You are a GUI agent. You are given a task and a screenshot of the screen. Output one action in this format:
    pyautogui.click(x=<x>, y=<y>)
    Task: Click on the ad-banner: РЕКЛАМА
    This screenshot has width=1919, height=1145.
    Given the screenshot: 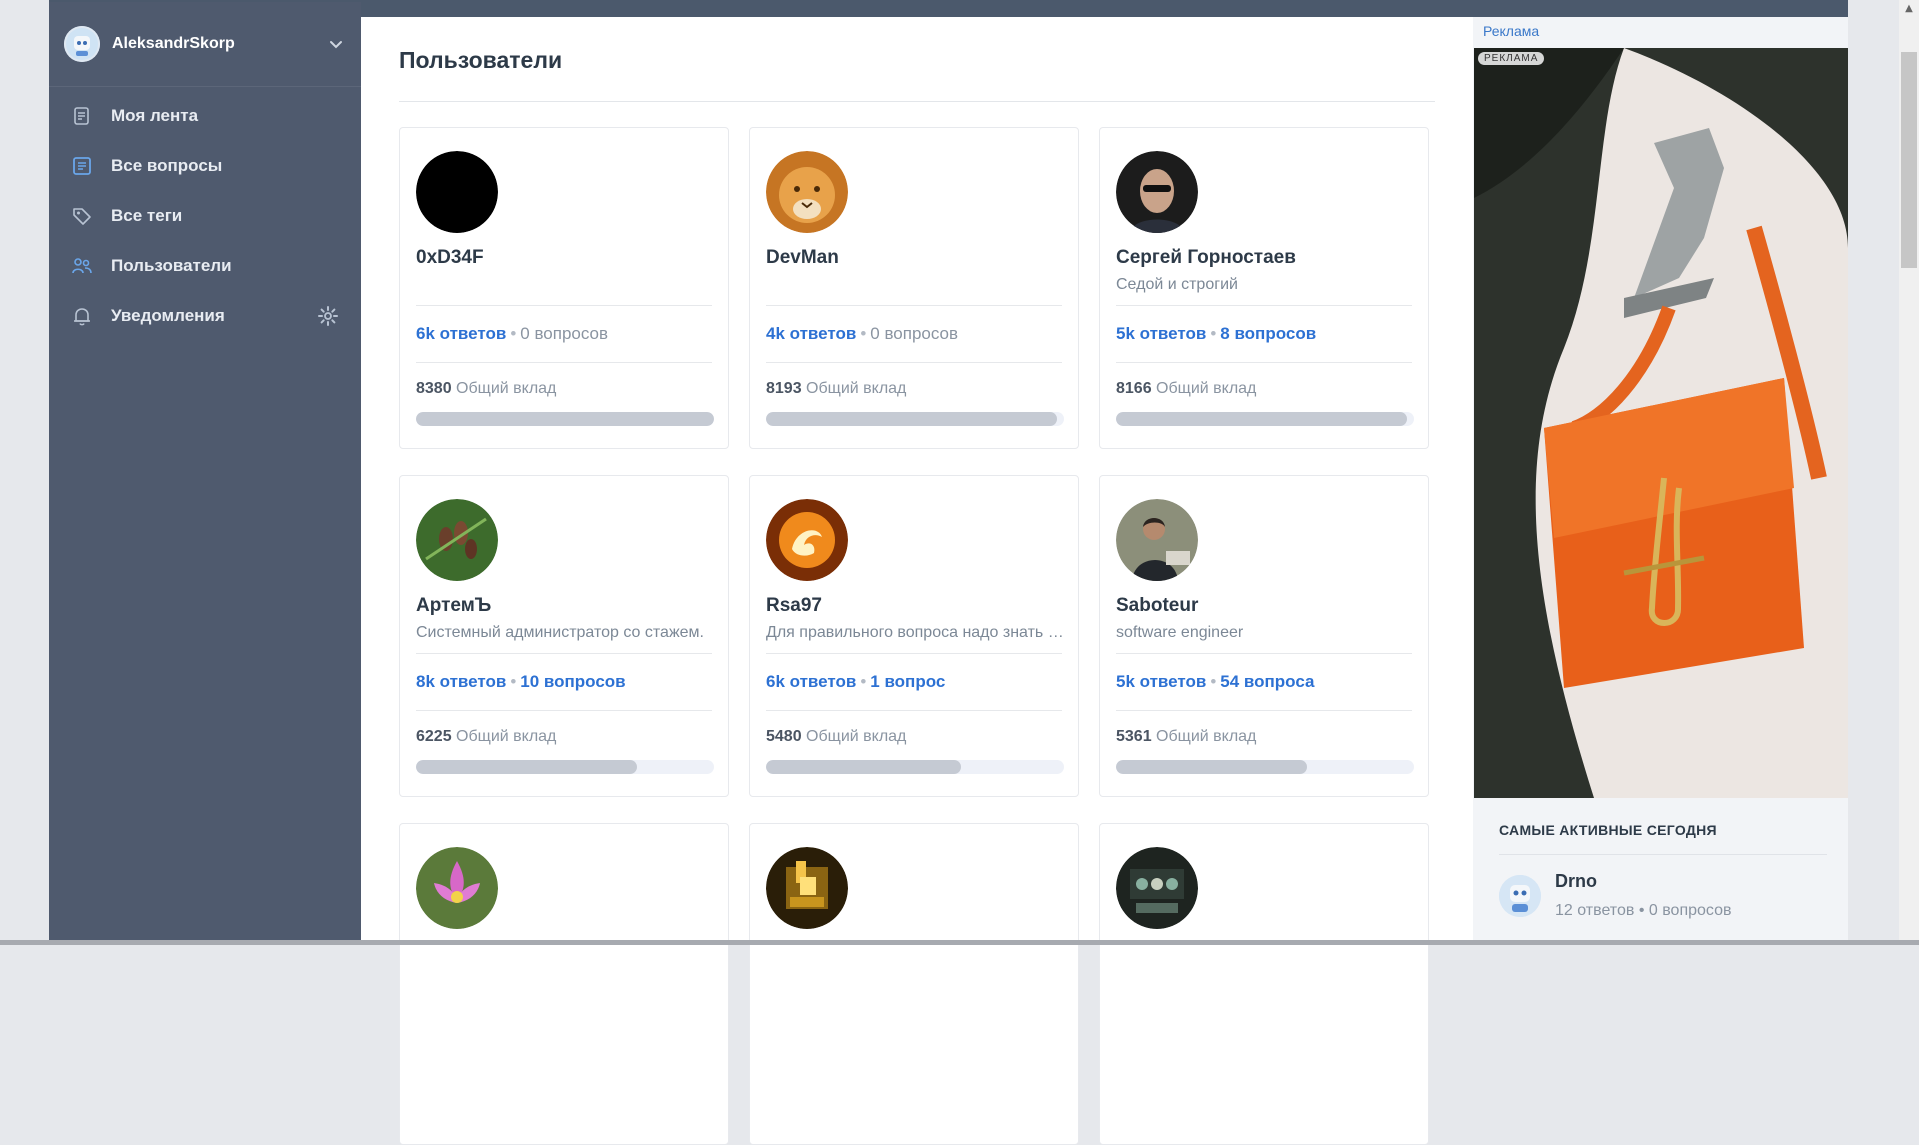 What is the action you would take?
    pyautogui.click(x=1661, y=423)
    